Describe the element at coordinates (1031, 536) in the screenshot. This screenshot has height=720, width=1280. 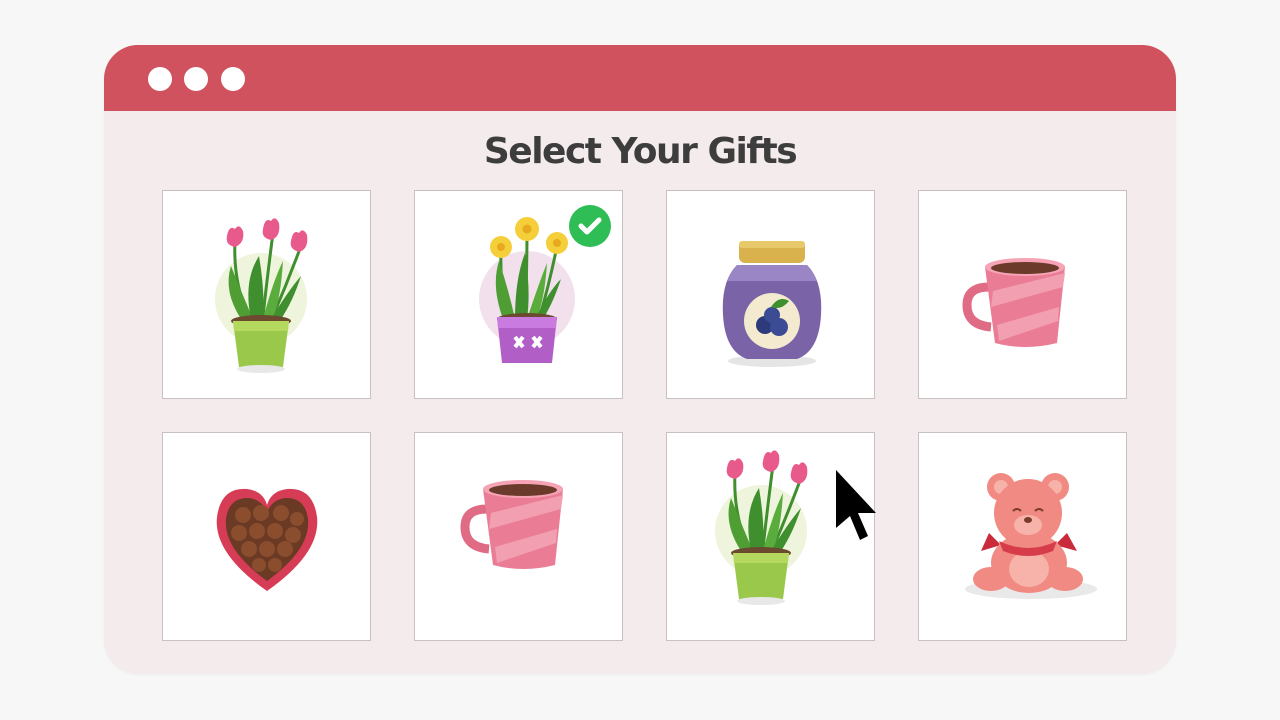
I see `teddy-bear-icon` at that location.